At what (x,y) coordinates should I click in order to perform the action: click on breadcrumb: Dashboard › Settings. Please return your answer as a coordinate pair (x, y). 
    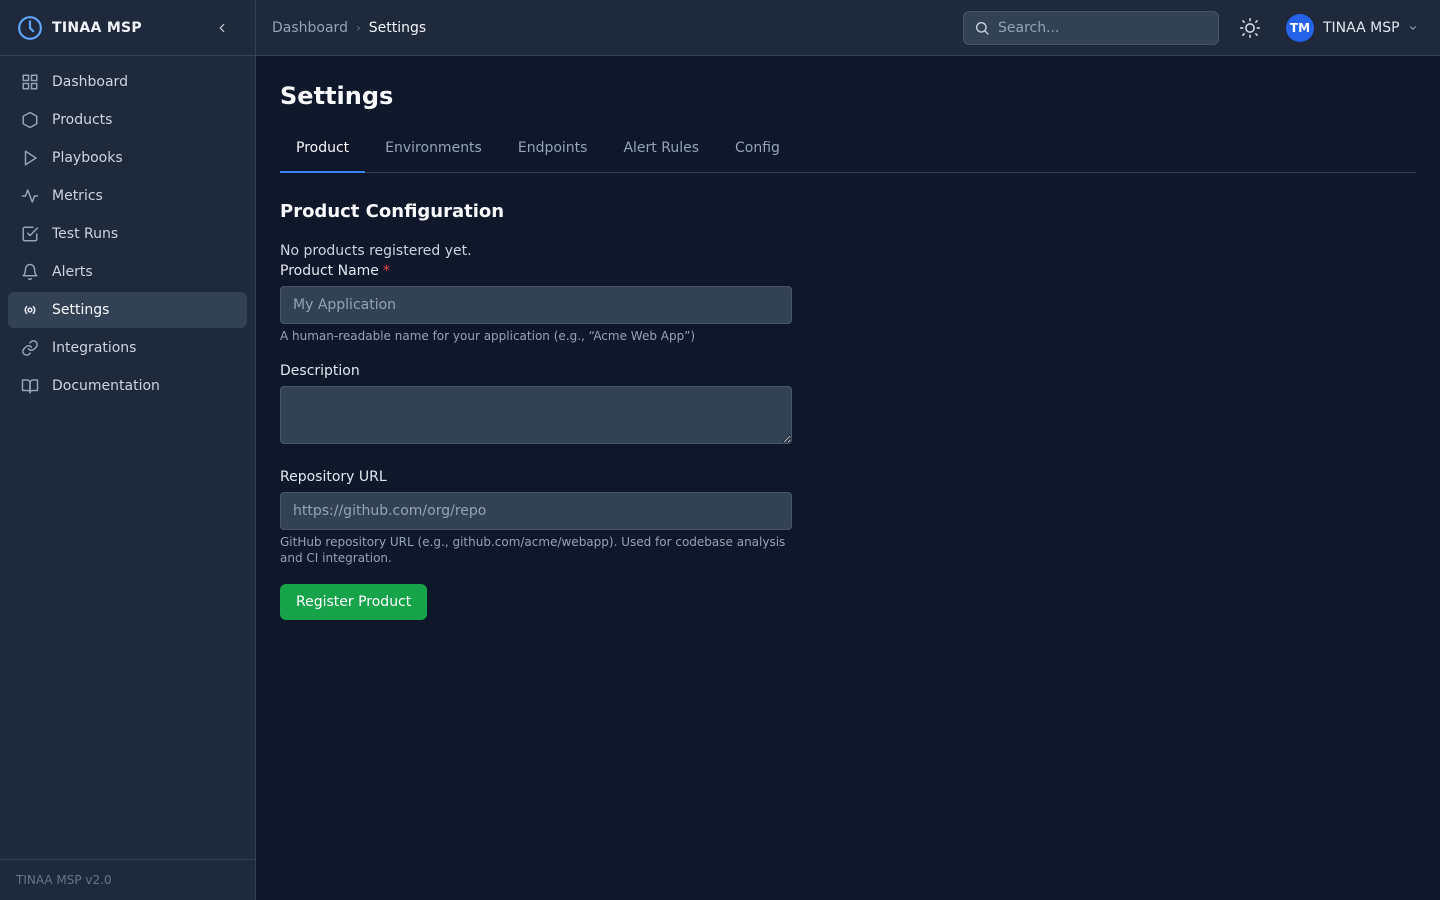
    Looking at the image, I should click on (349, 28).